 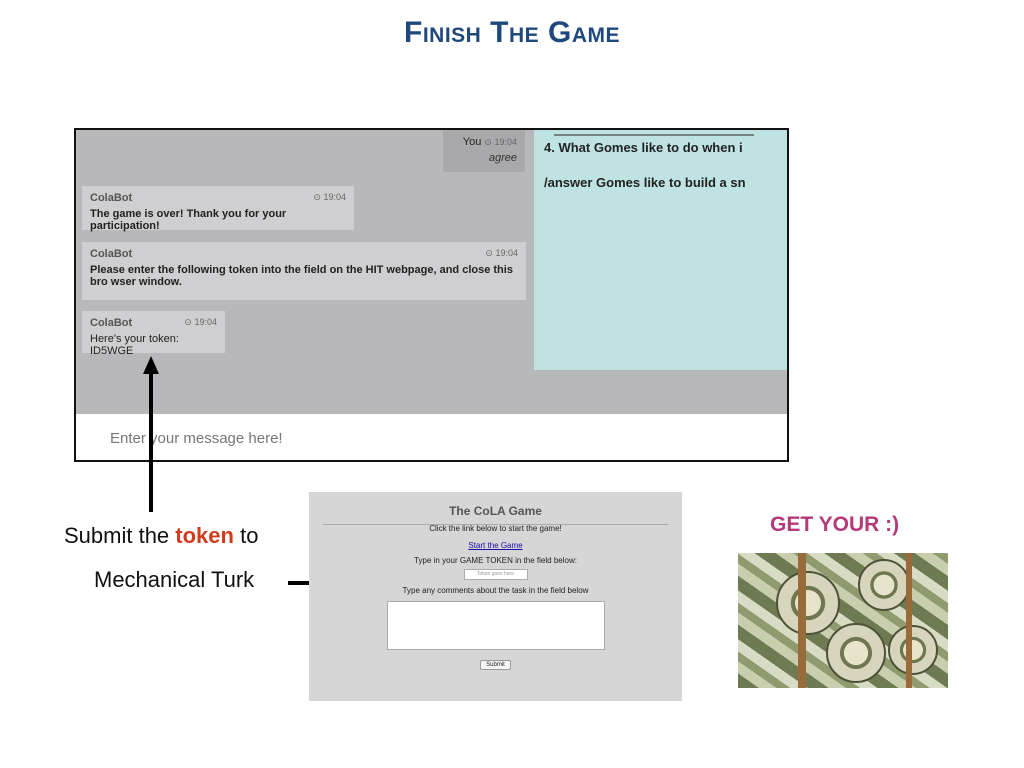 I want to click on caption-line-2: Mechanical Turk, so click(x=174, y=579).